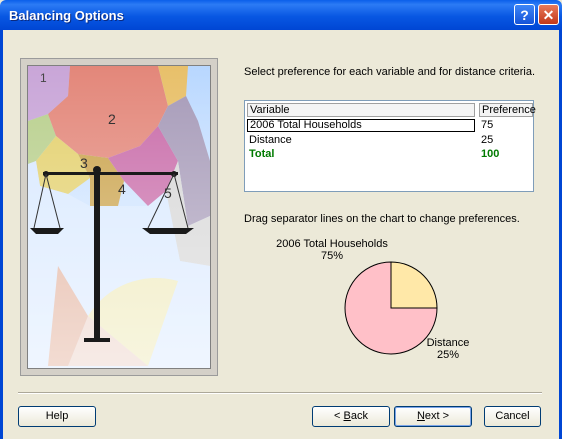 This screenshot has width=562, height=439. I want to click on variable-cell: Distance, so click(361, 140).